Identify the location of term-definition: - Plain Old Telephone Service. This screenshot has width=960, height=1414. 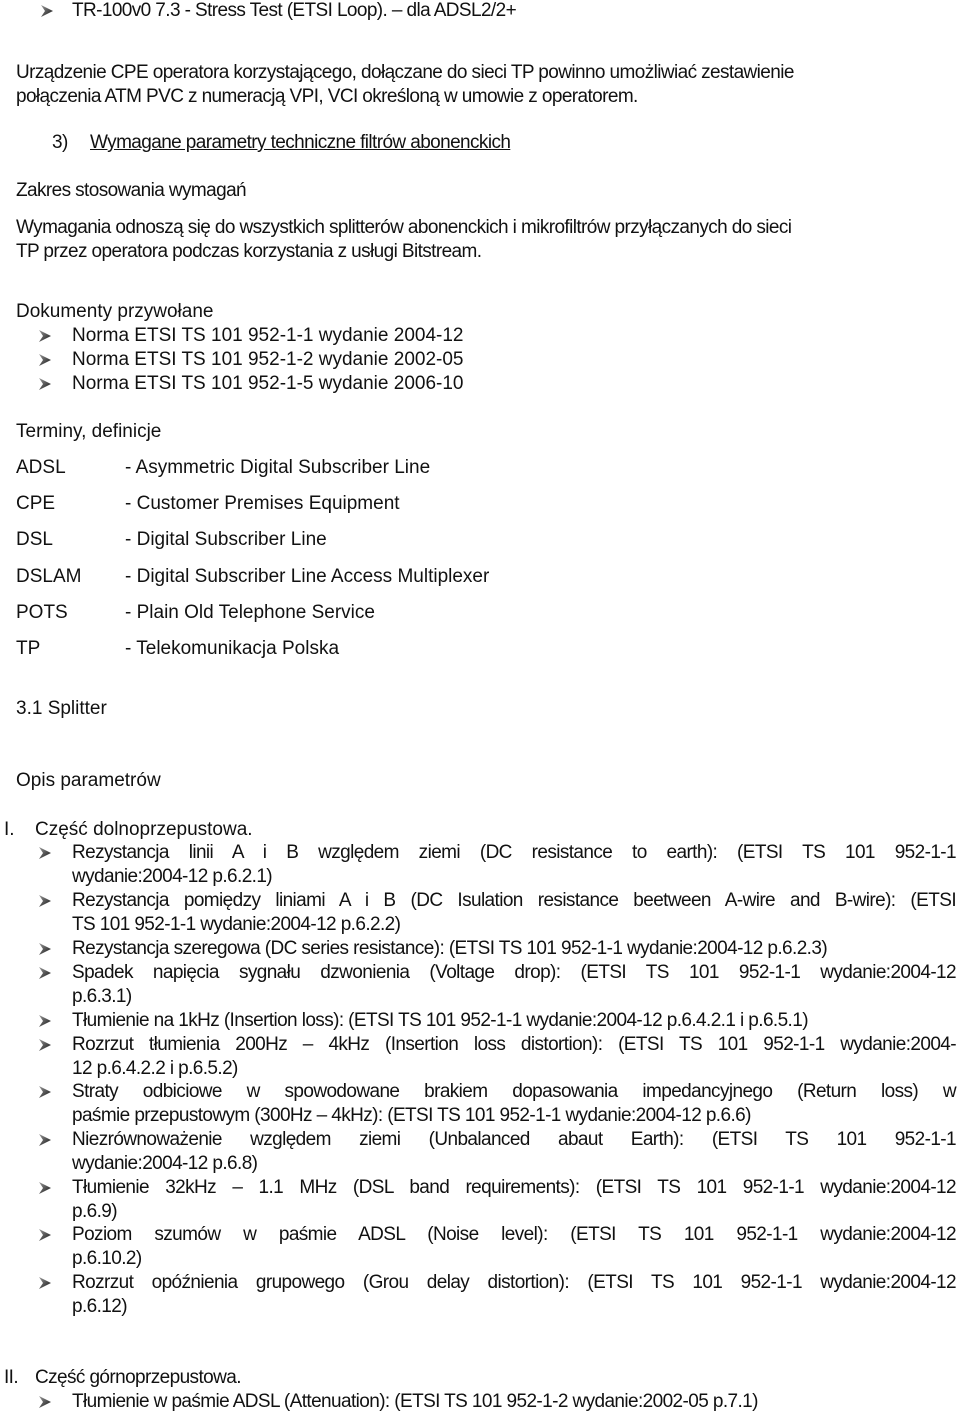
(250, 612).